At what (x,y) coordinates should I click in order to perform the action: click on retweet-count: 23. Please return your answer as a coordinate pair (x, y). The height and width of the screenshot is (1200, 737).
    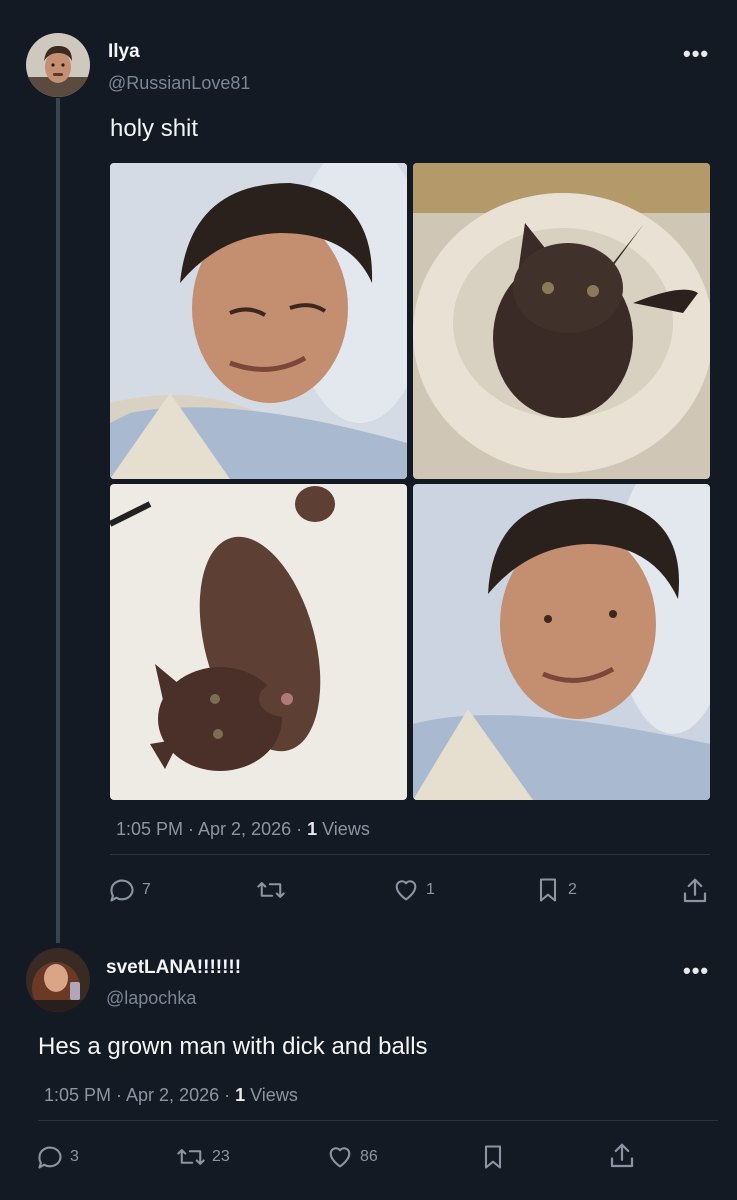
    Looking at the image, I should click on (221, 1156).